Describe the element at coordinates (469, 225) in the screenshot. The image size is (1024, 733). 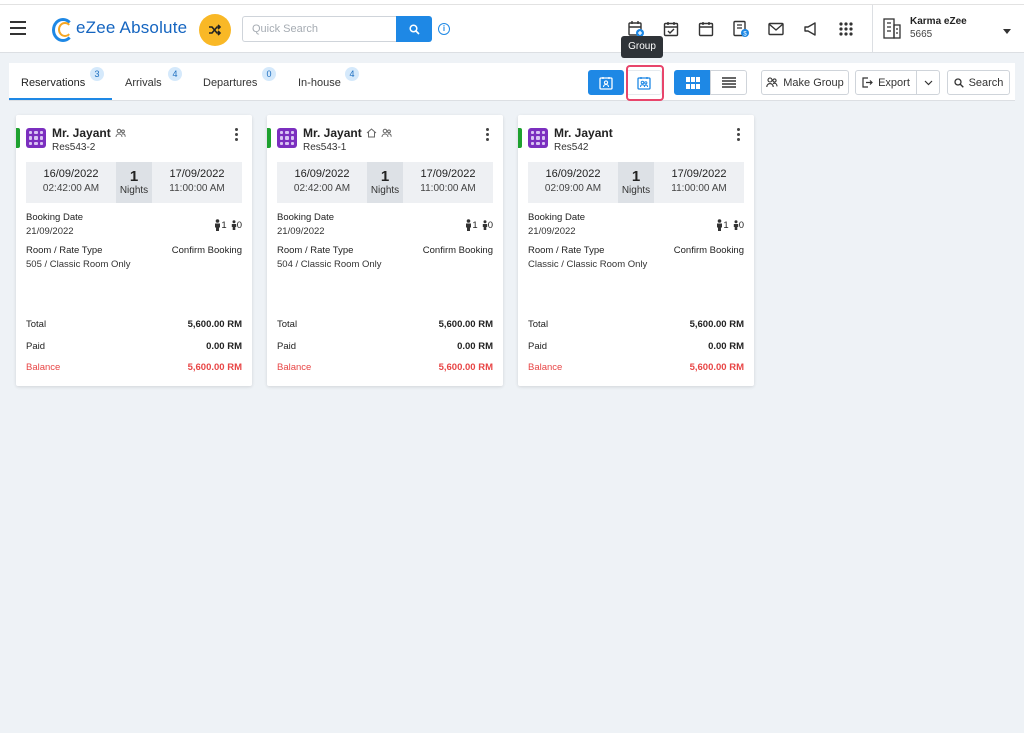
I see `adult-icon` at that location.